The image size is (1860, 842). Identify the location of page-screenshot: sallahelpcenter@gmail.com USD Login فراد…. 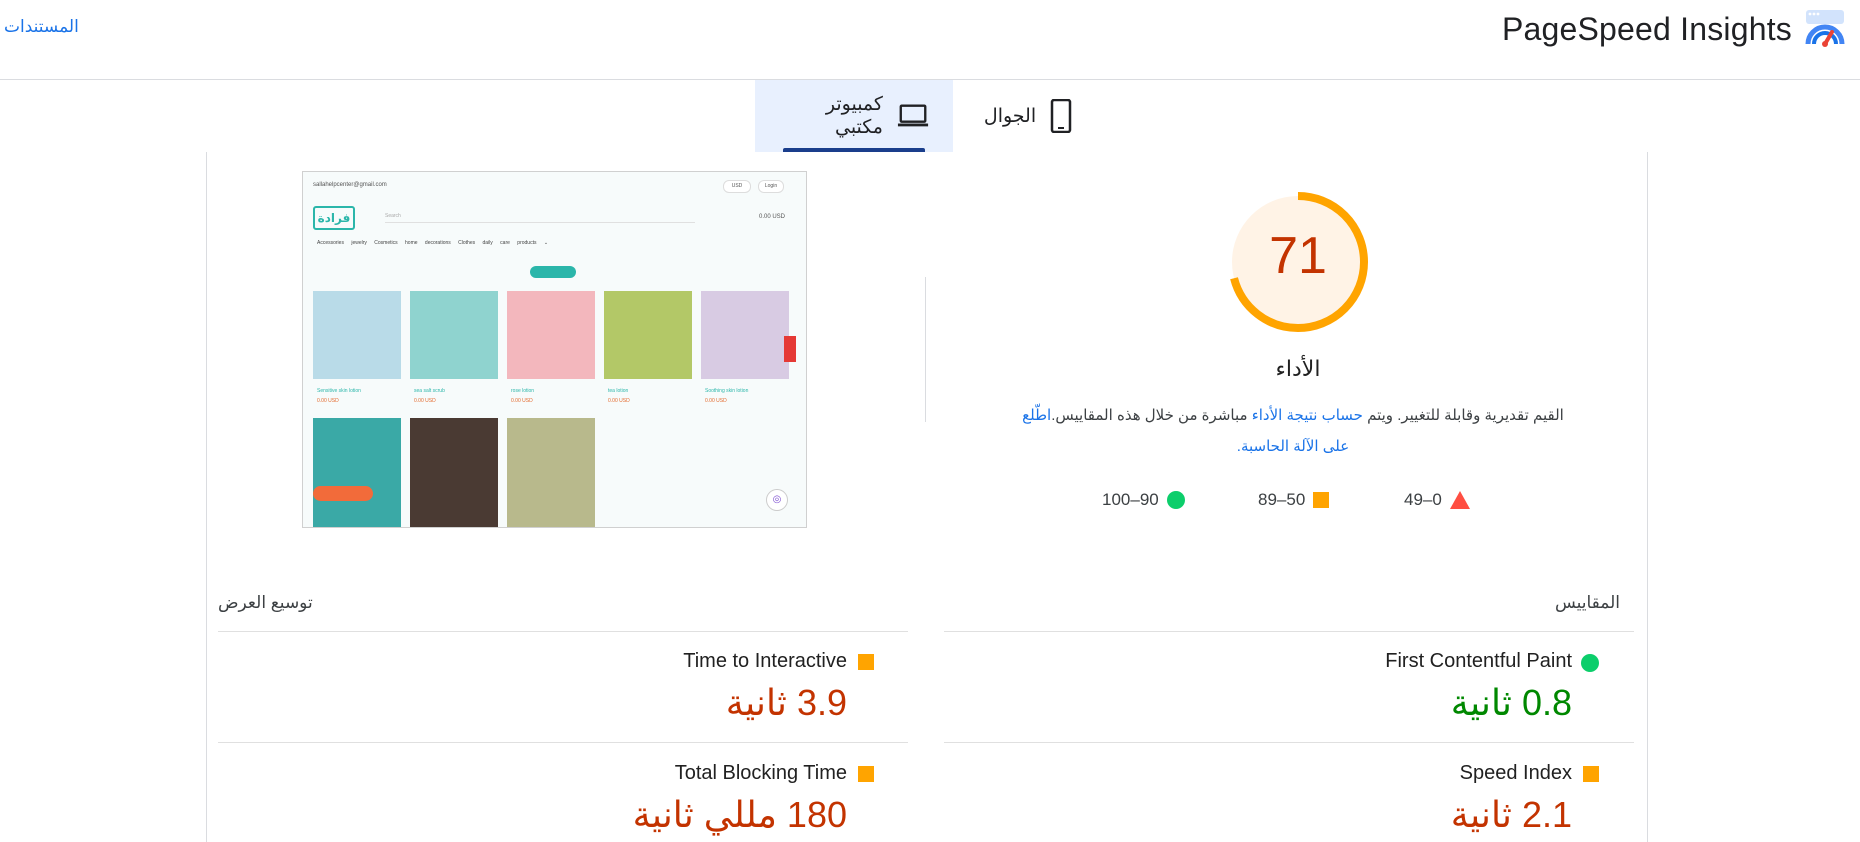
(554, 349).